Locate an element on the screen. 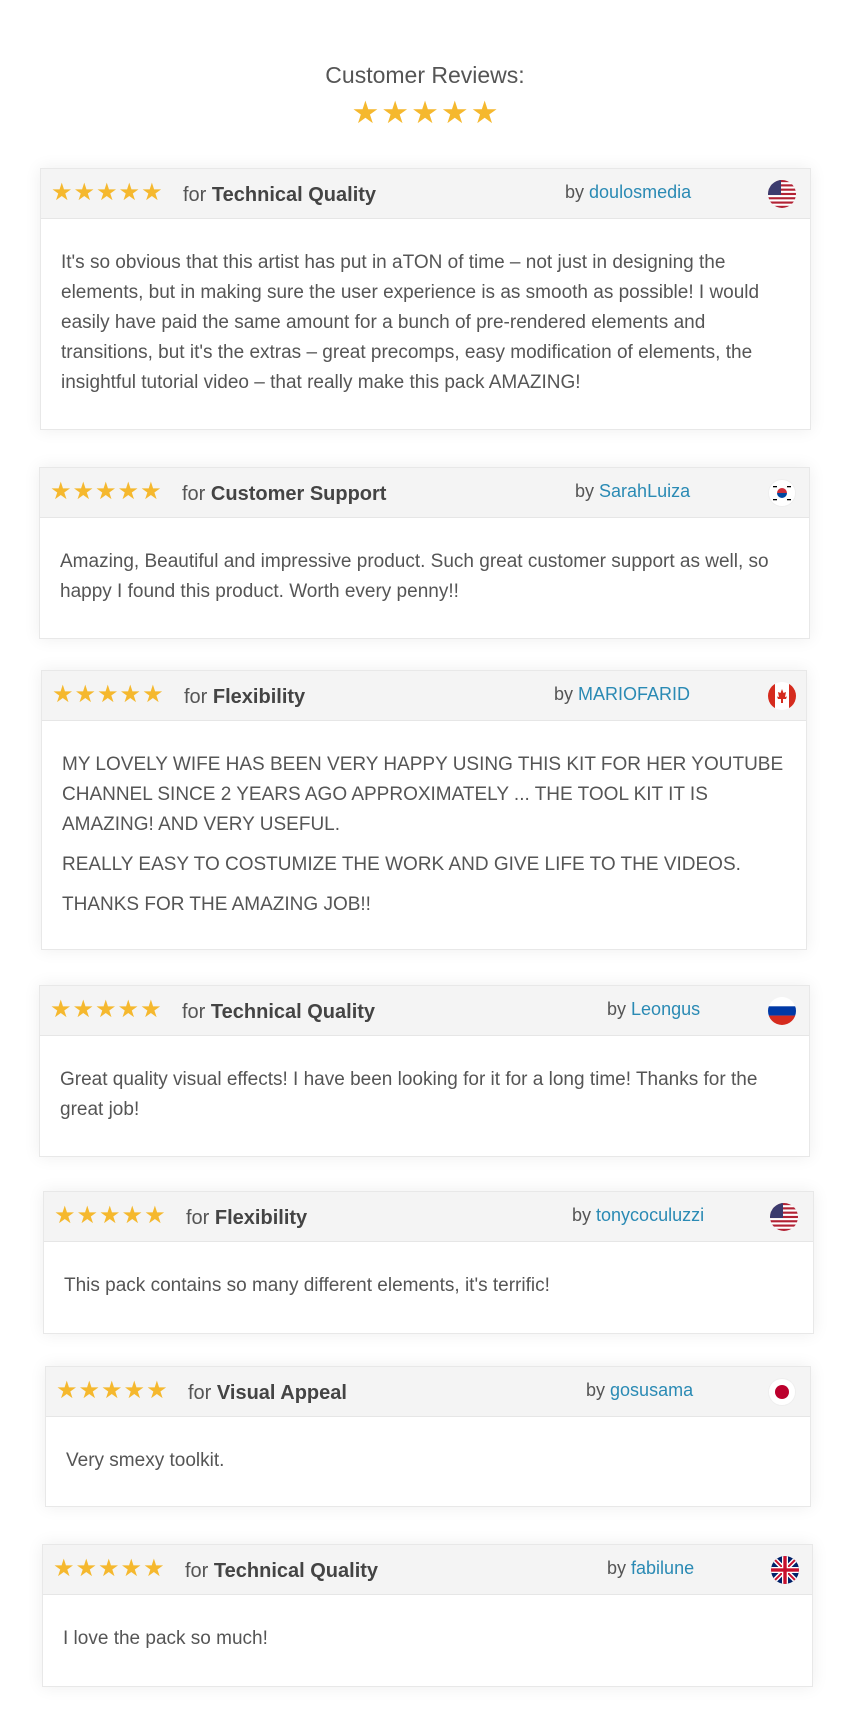 The height and width of the screenshot is (1725, 850). review-author-link: gosusama is located at coordinates (651, 1390).